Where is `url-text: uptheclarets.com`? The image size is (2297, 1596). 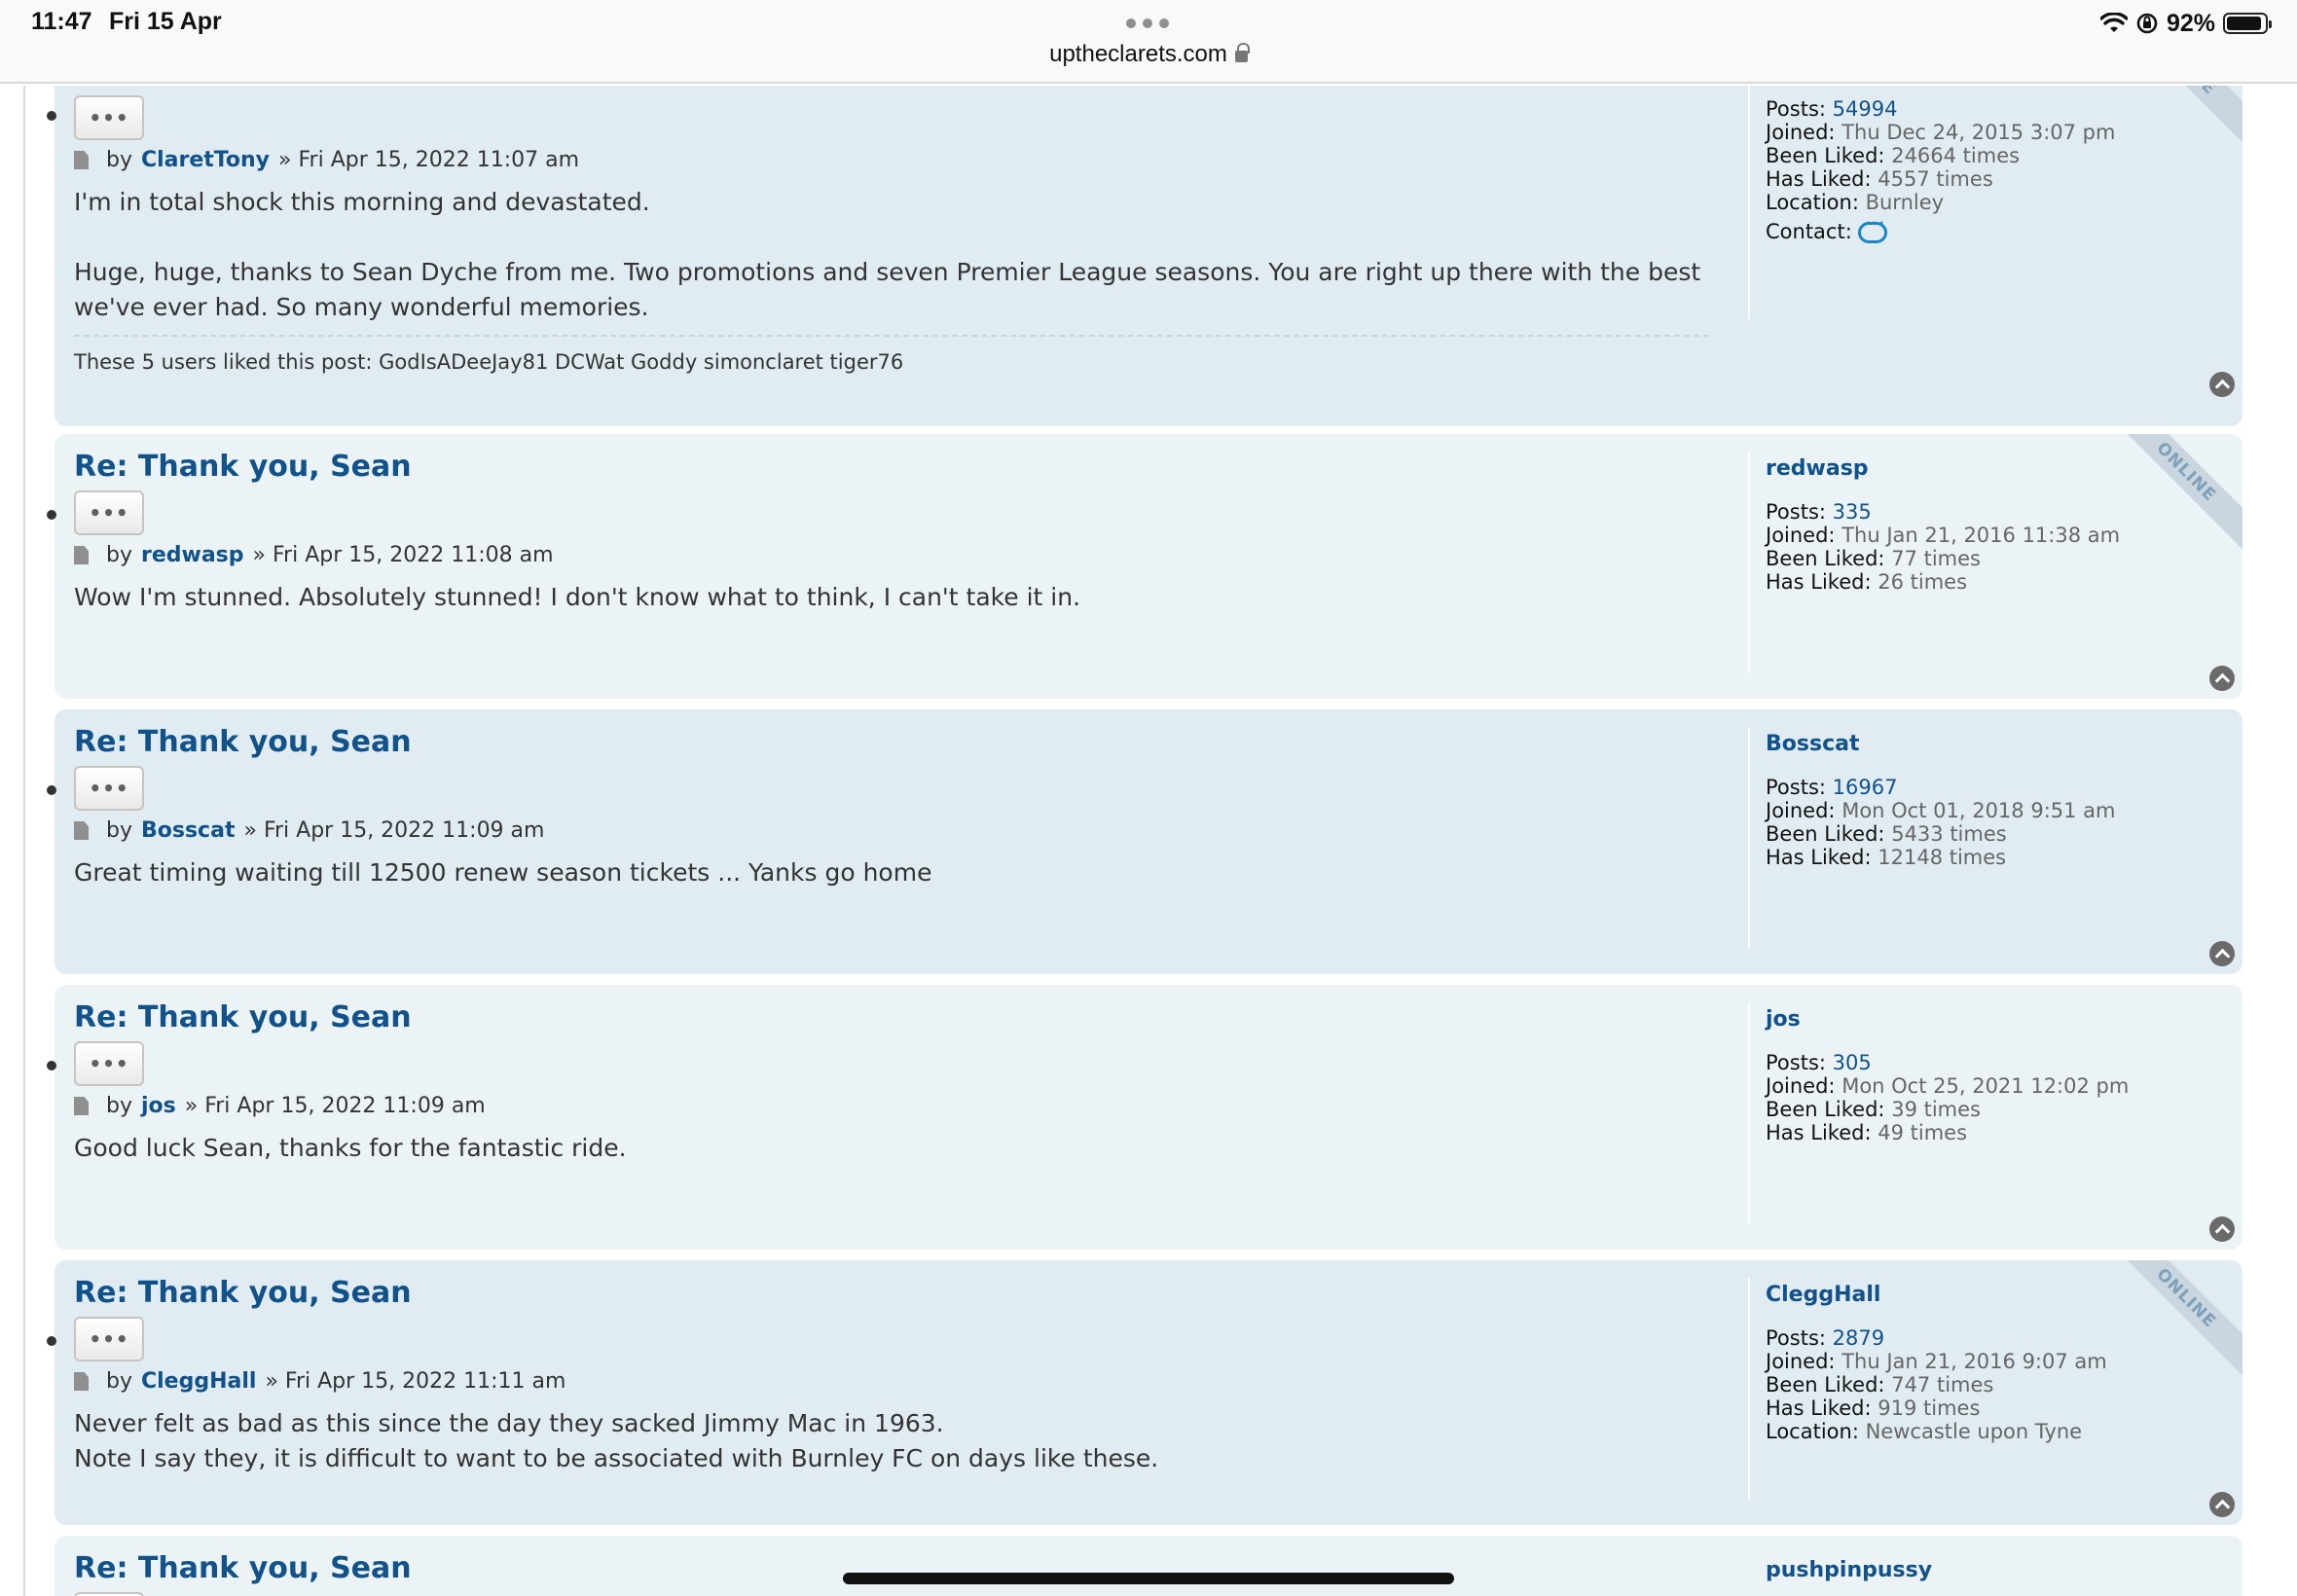
url-text: uptheclarets.com is located at coordinates (1138, 54).